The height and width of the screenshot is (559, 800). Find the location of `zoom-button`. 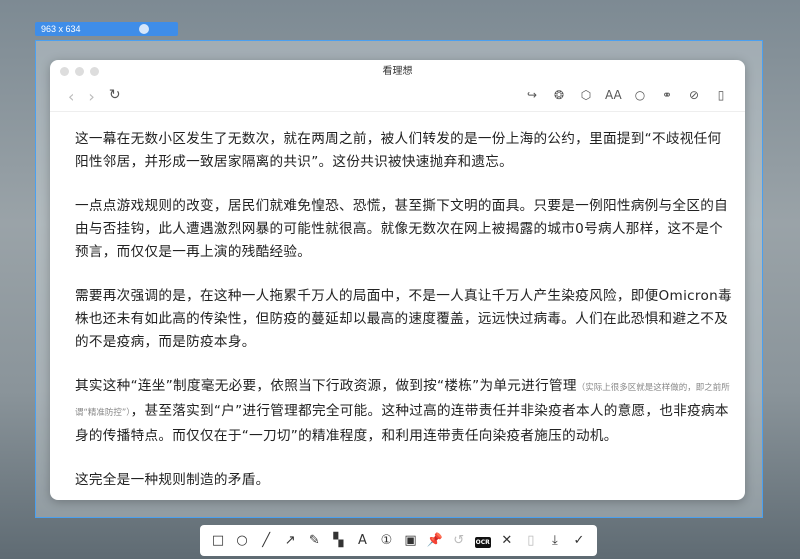

zoom-button is located at coordinates (94, 71).